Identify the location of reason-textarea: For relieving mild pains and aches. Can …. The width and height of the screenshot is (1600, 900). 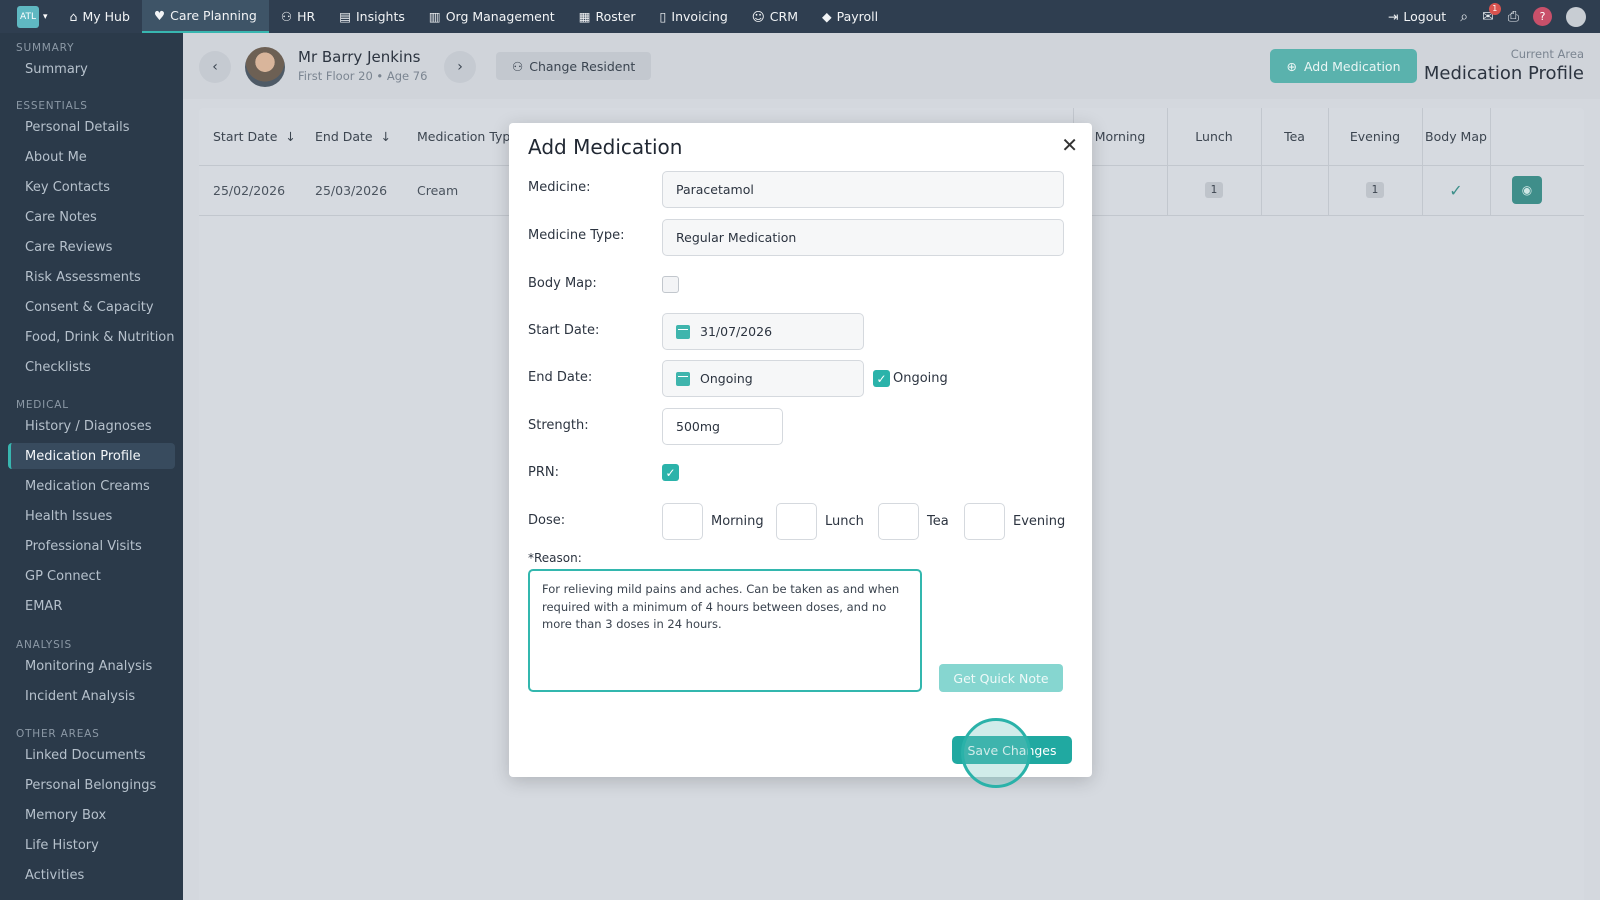
(725, 630).